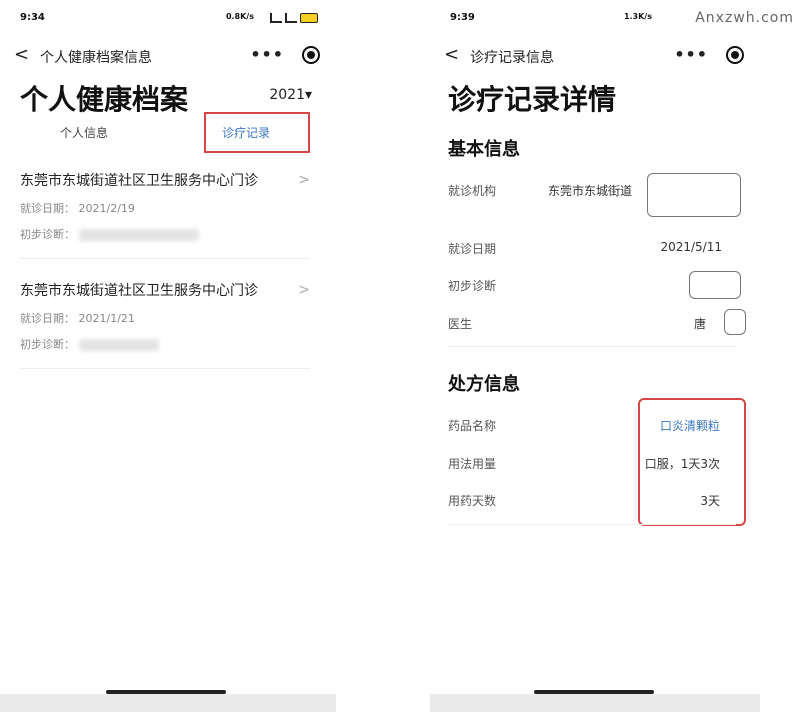  Describe the element at coordinates (744, 18) in the screenshot. I see `watermark: Anxzwh.com` at that location.